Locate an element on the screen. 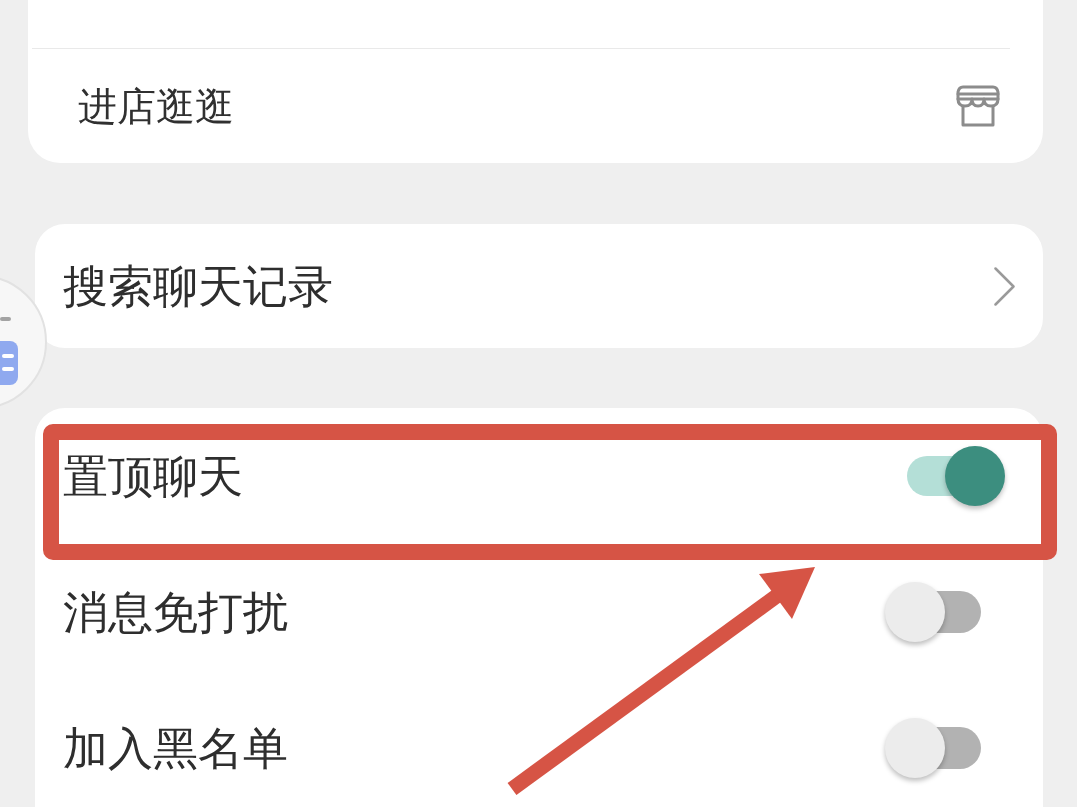 This screenshot has height=807, width=1077. row-label: 置顶聊天 is located at coordinates (153, 476).